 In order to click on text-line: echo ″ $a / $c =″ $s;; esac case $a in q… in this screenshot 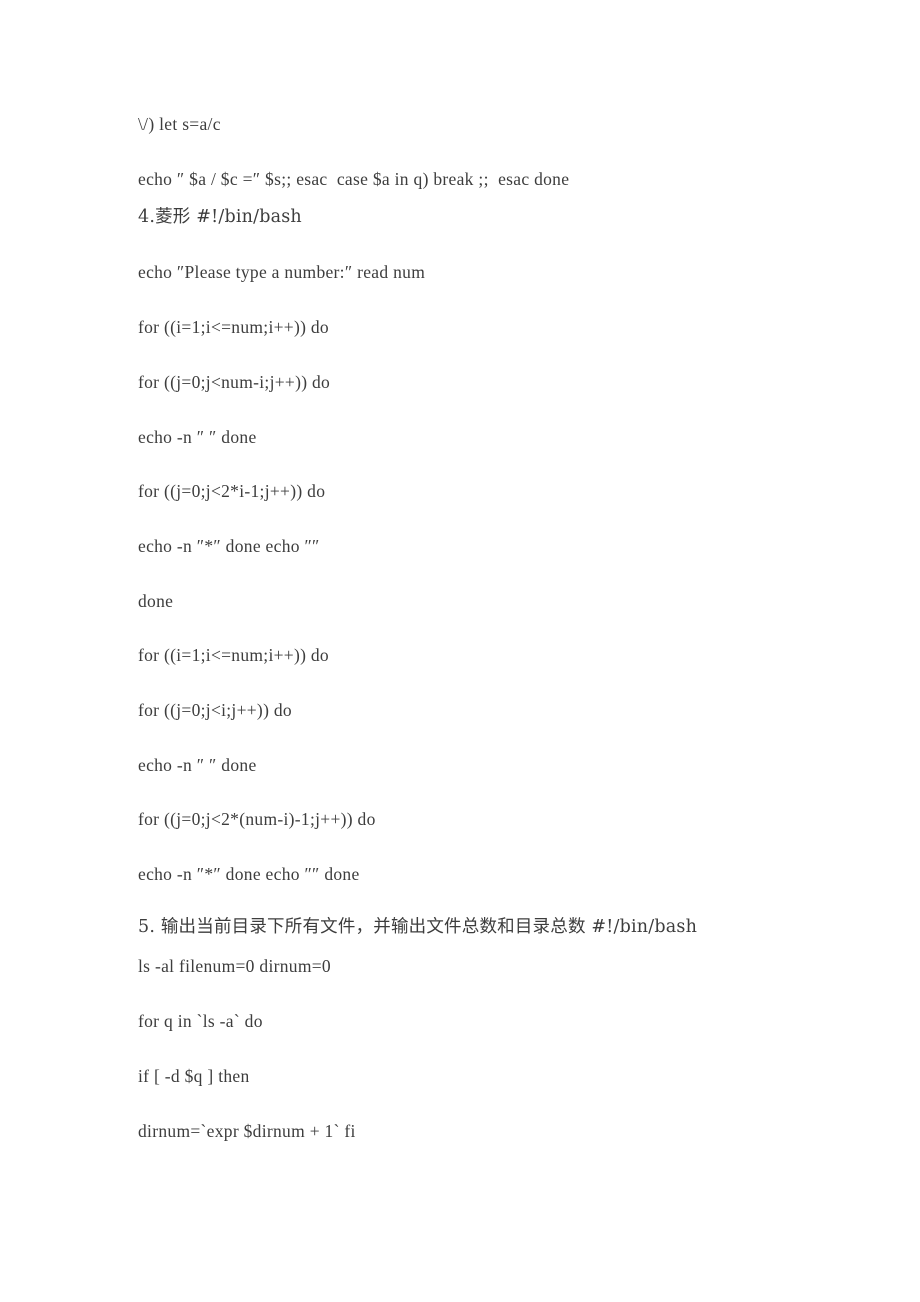, I will do `click(354, 179)`.